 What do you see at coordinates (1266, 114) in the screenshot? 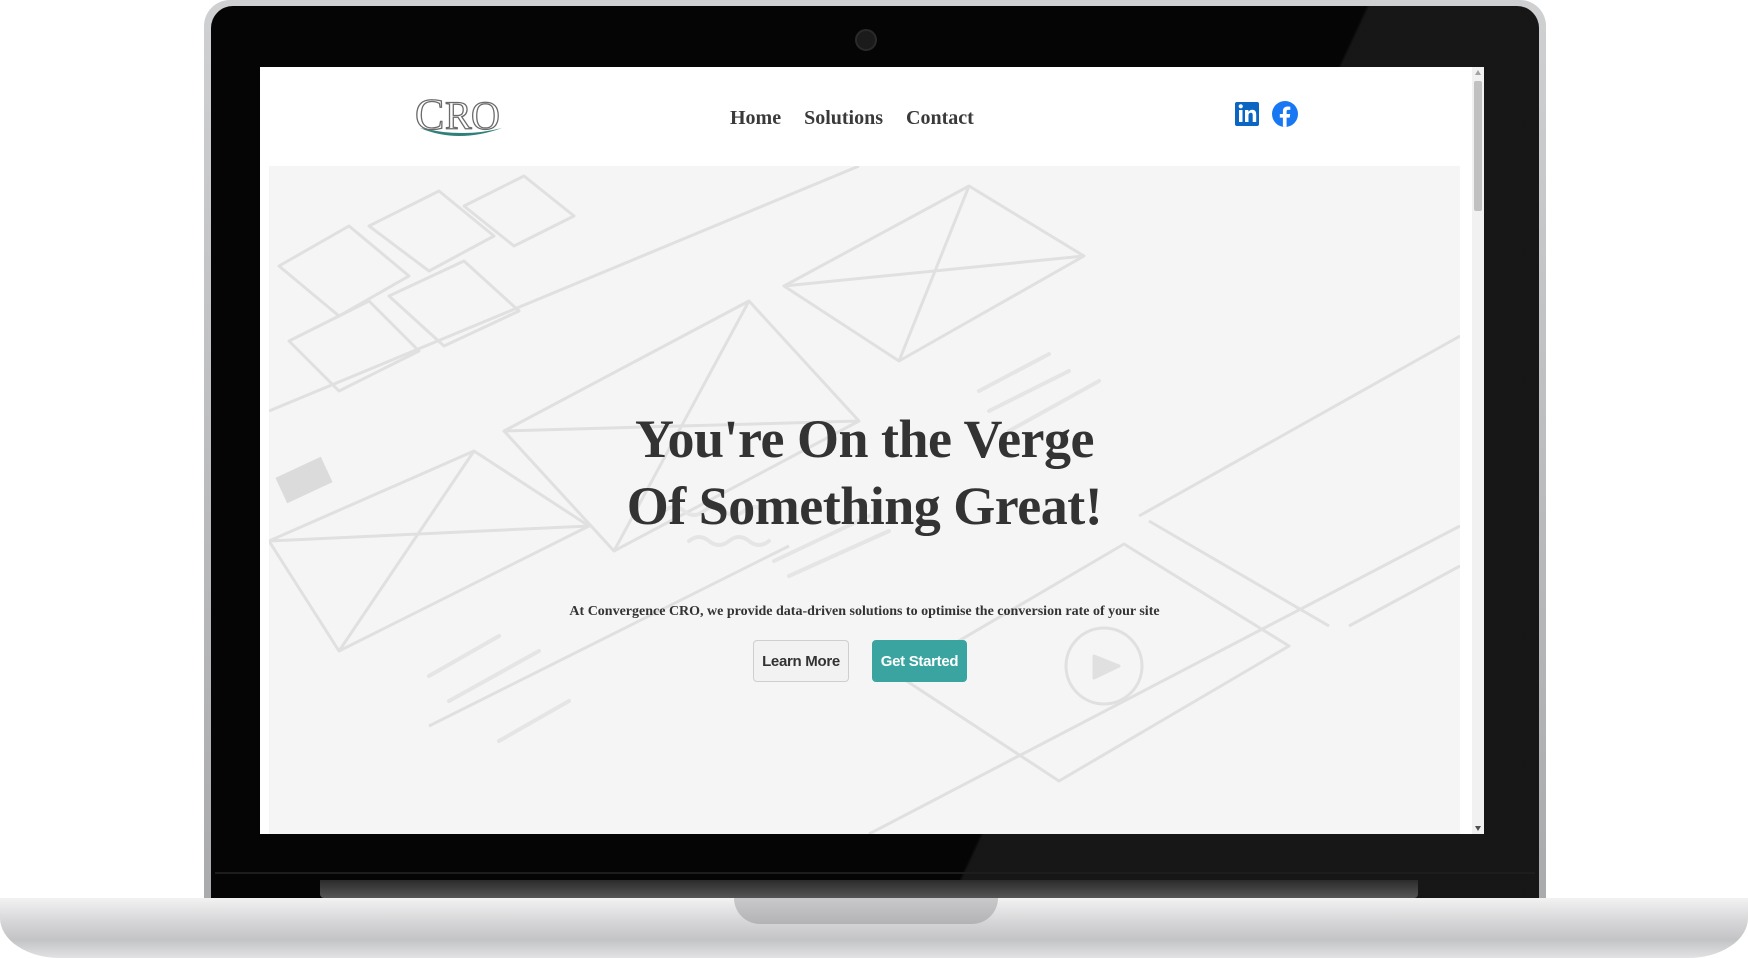
I see `social-links` at bounding box center [1266, 114].